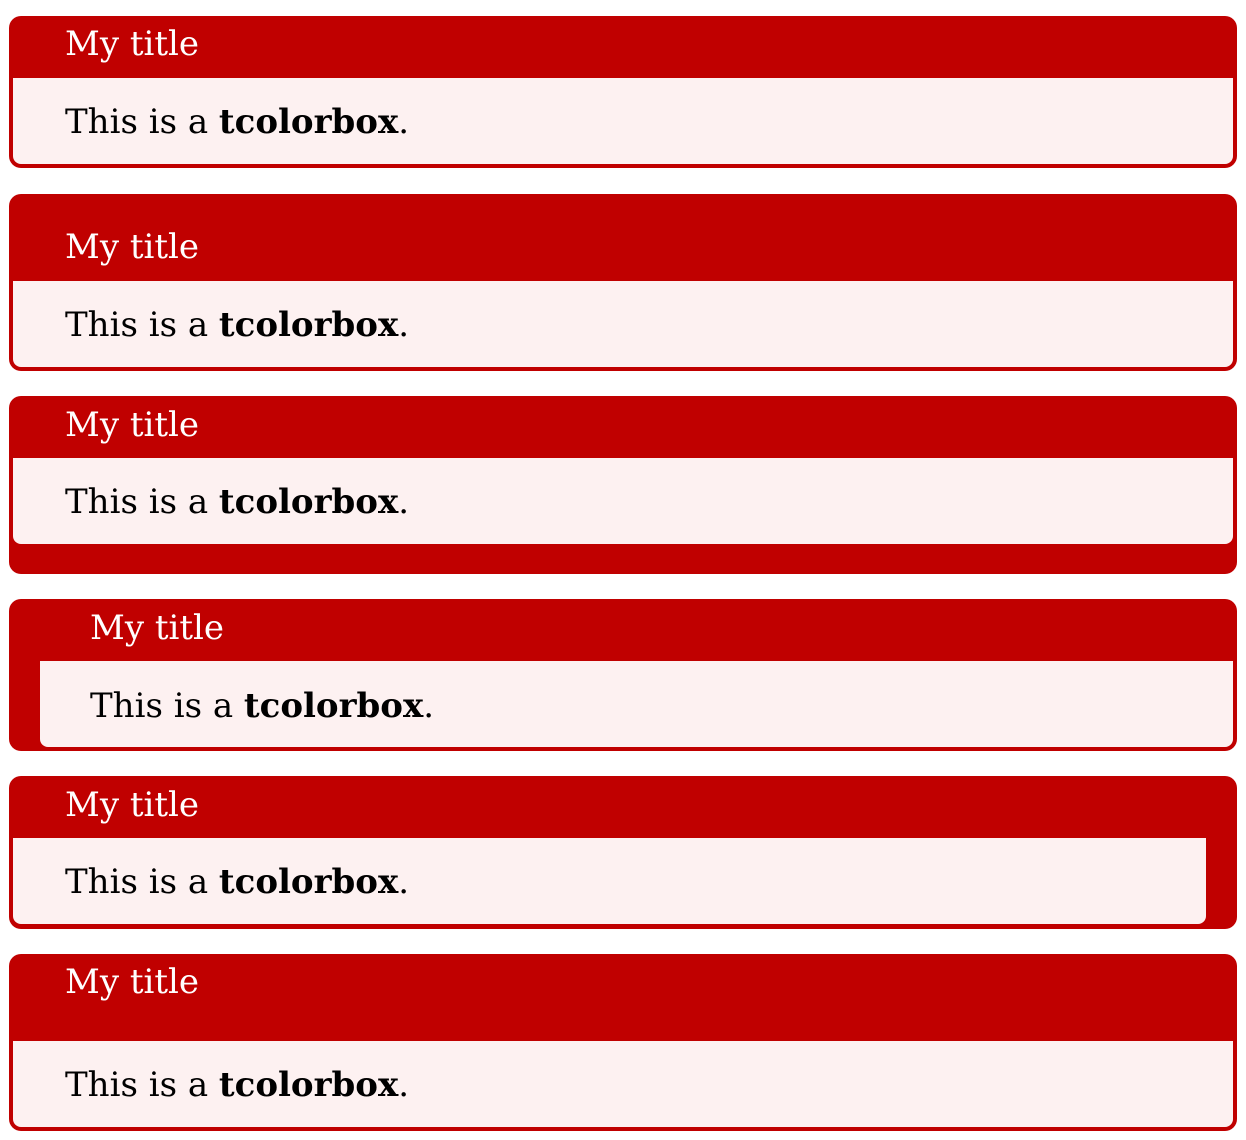 The height and width of the screenshot is (1140, 1246). Describe the element at coordinates (623, 675) in the screenshot. I see `tcolorbox-4: My title This is a tcolorbox.` at that location.